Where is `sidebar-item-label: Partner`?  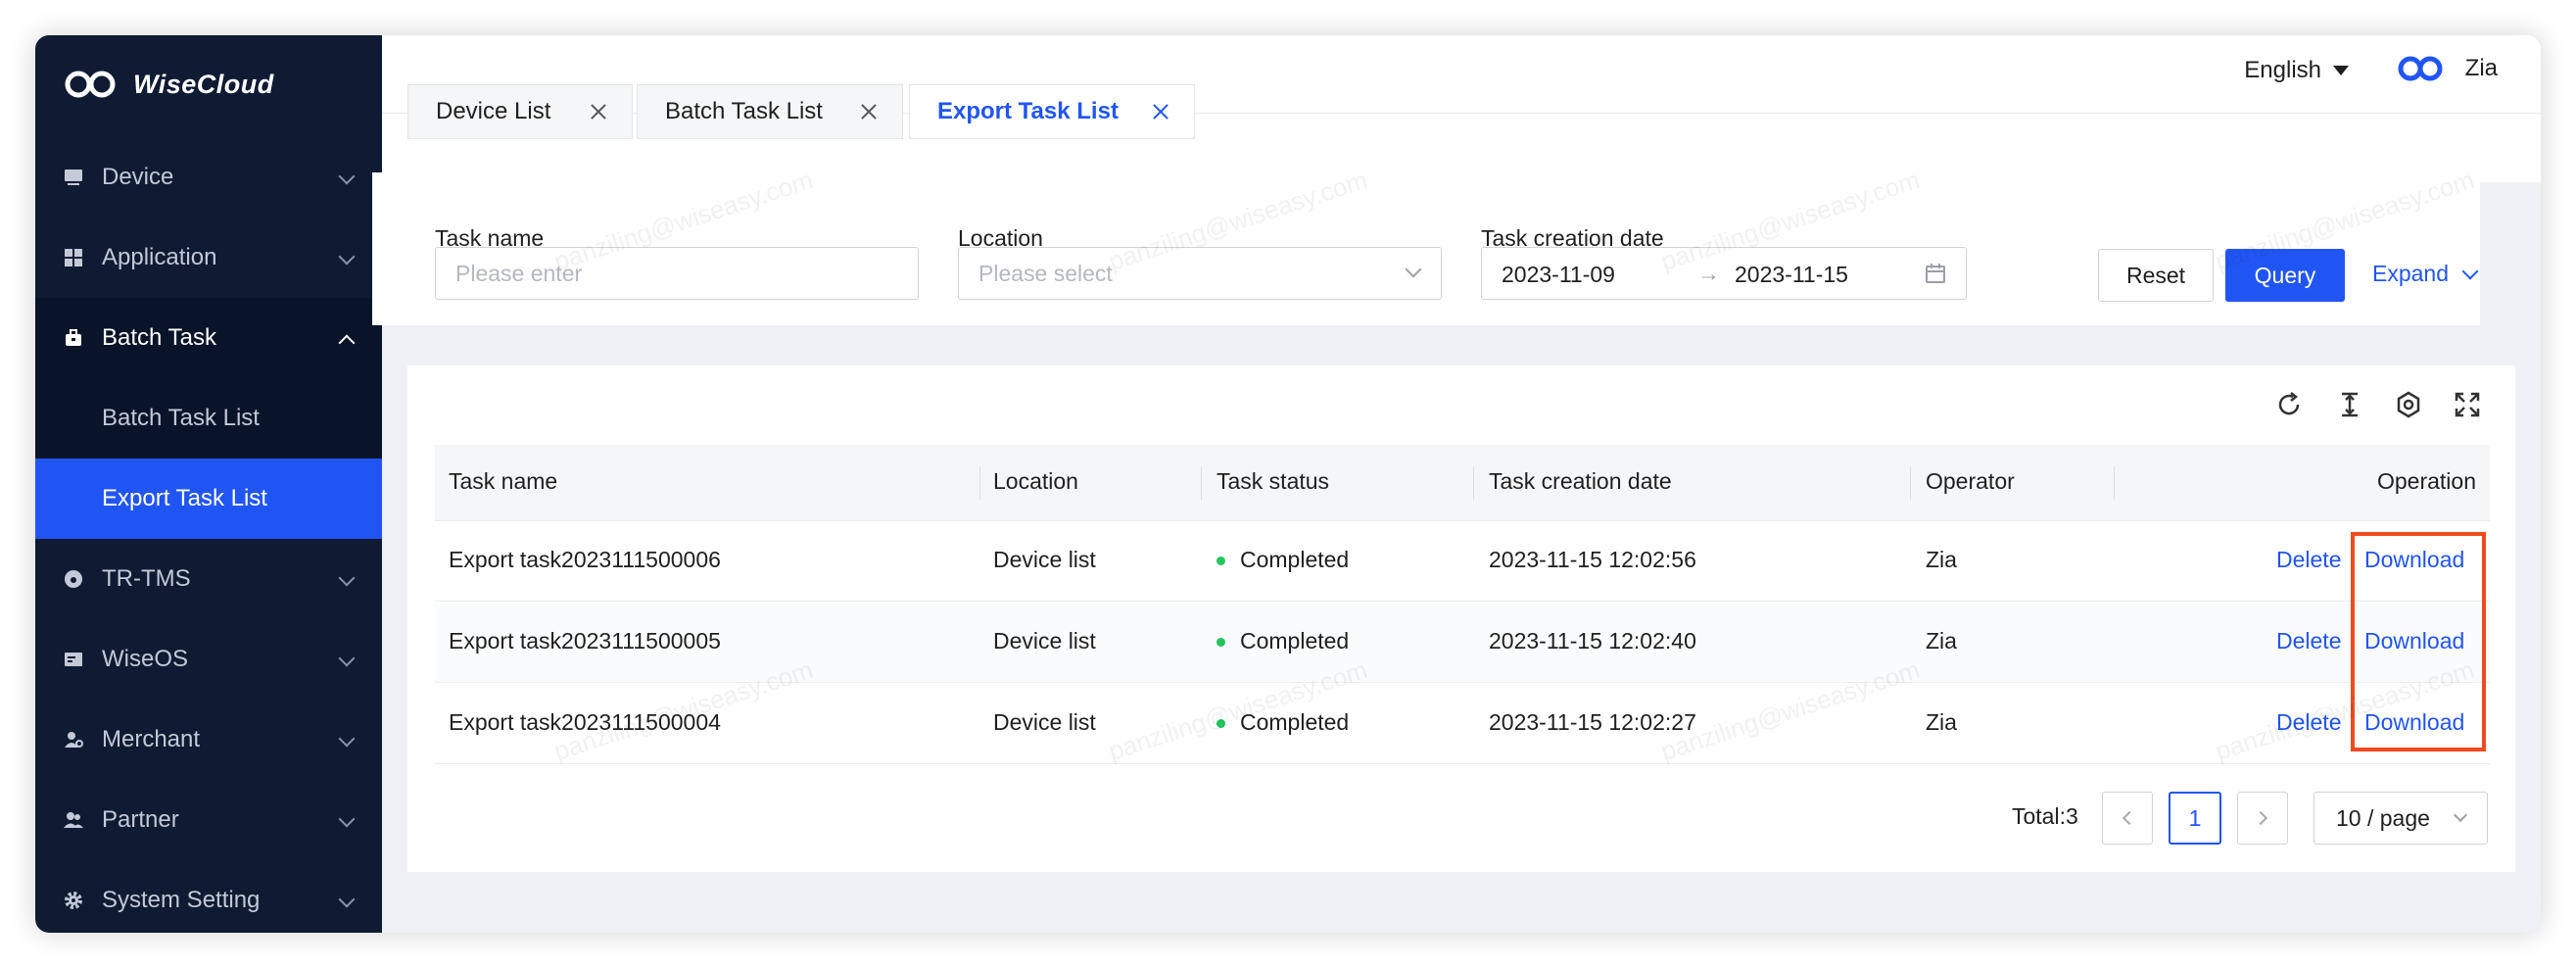 sidebar-item-label: Partner is located at coordinates (140, 820).